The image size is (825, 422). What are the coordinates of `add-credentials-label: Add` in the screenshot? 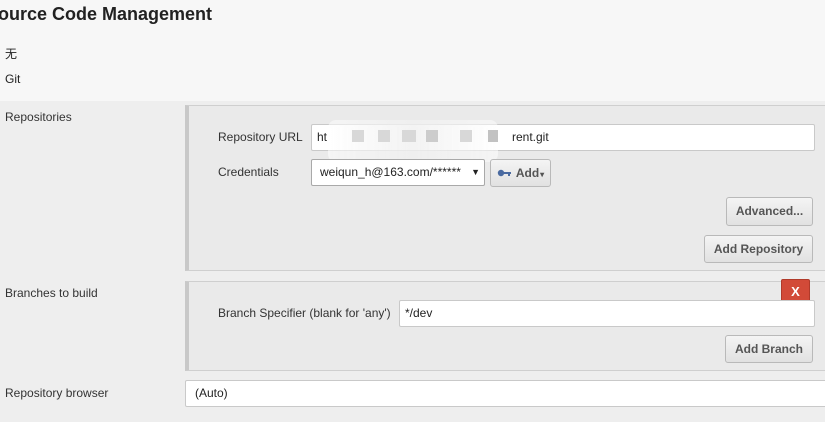 It's located at (527, 173).